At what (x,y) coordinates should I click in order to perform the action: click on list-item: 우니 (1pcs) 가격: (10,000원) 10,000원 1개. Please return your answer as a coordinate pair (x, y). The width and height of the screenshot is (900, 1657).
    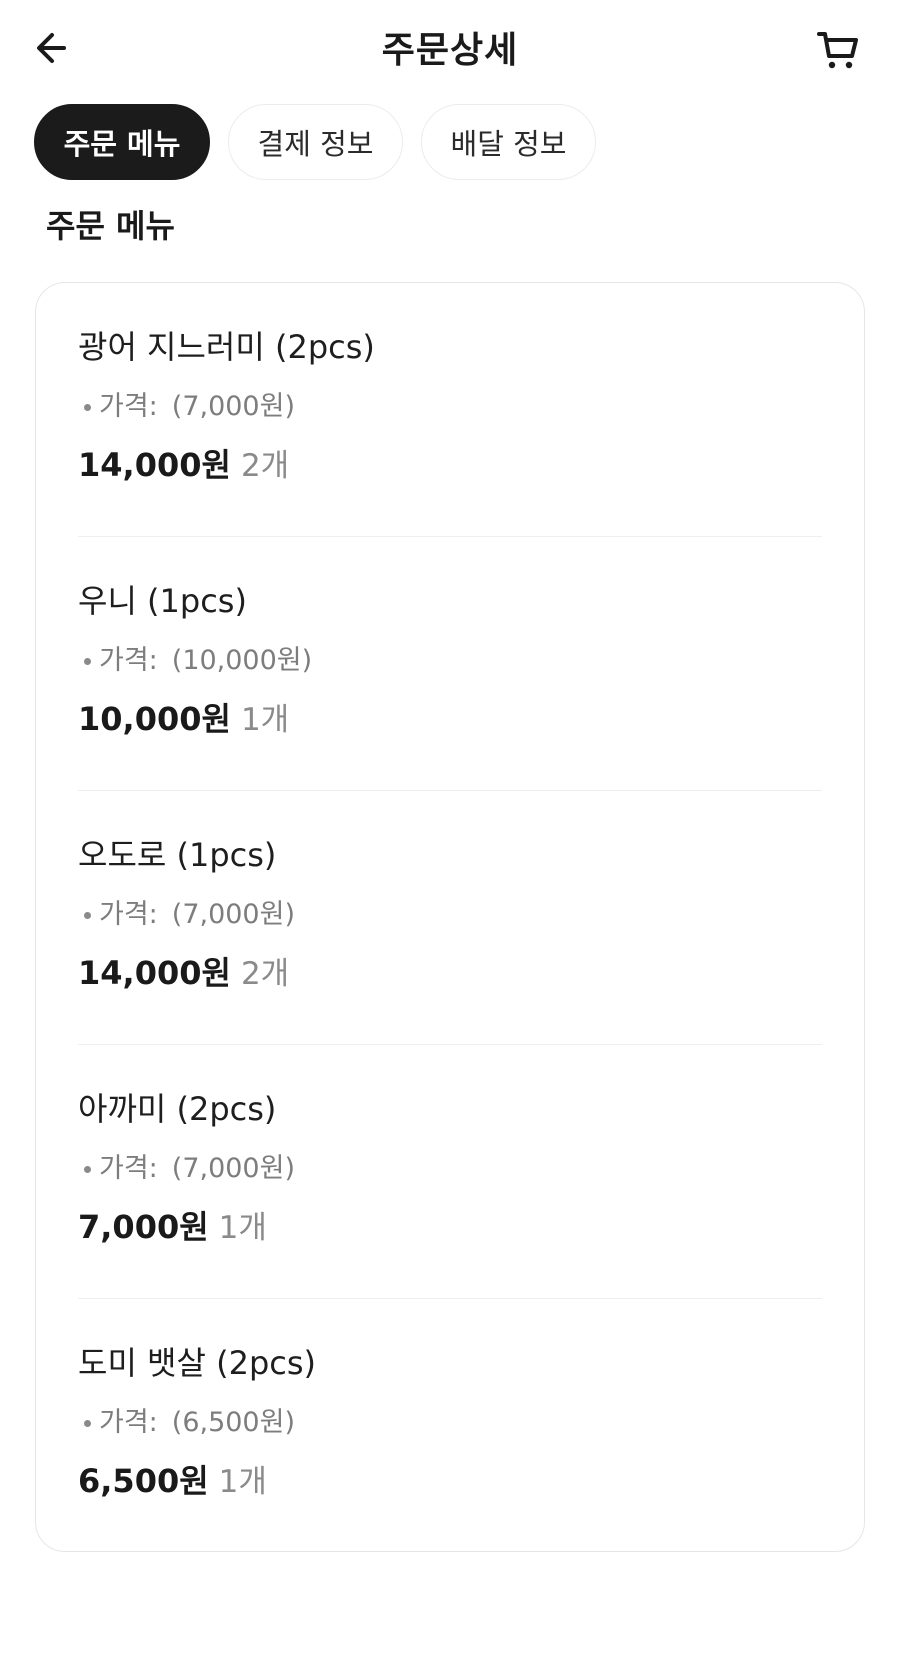
    Looking at the image, I should click on (450, 664).